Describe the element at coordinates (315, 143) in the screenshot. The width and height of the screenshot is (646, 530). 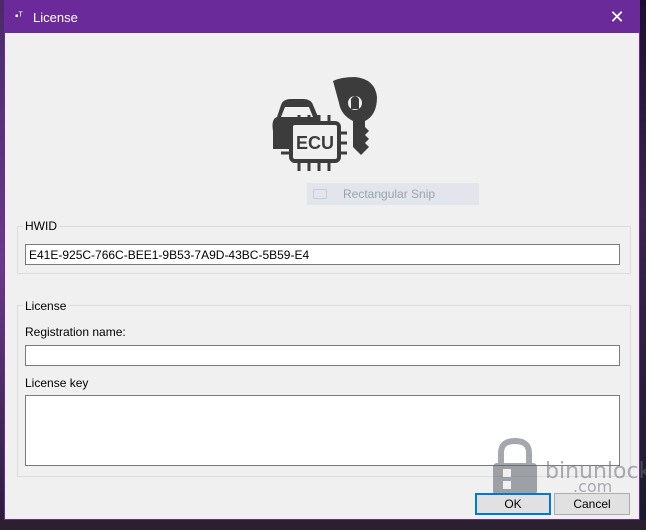
I see `logo-chip-text: ECU` at that location.